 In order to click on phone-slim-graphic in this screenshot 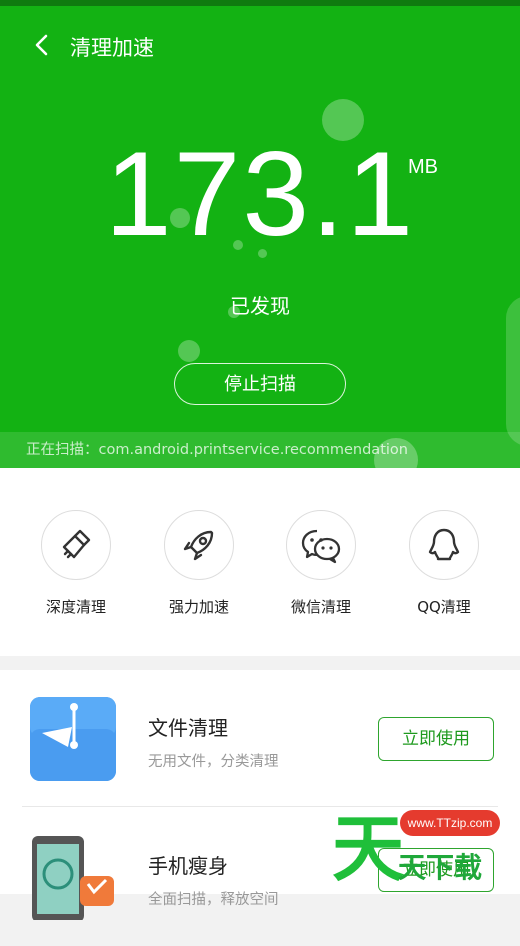, I will do `click(73, 879)`.